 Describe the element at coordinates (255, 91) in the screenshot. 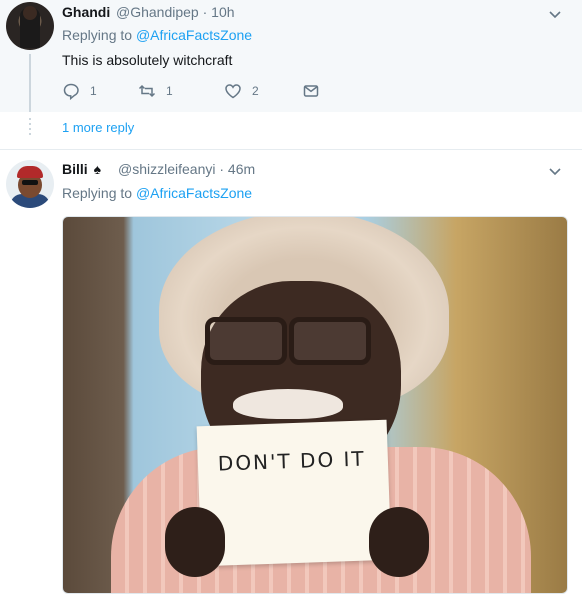

I see `like-count: 2` at that location.